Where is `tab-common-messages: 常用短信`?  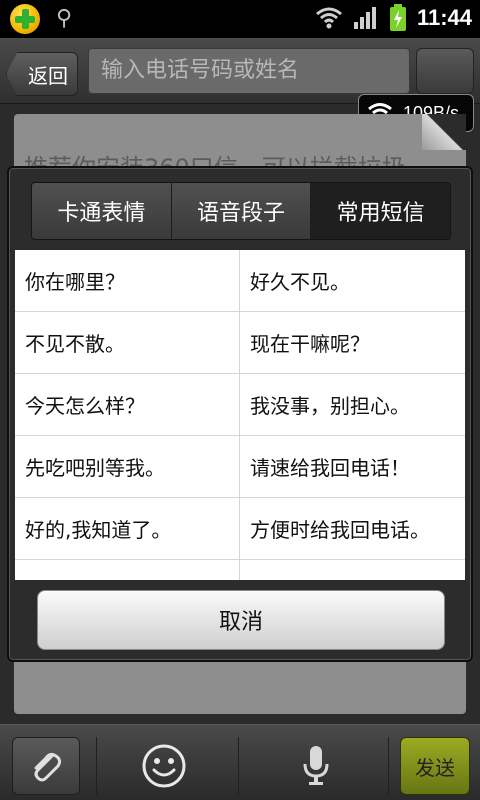 tab-common-messages: 常用短信 is located at coordinates (380, 211).